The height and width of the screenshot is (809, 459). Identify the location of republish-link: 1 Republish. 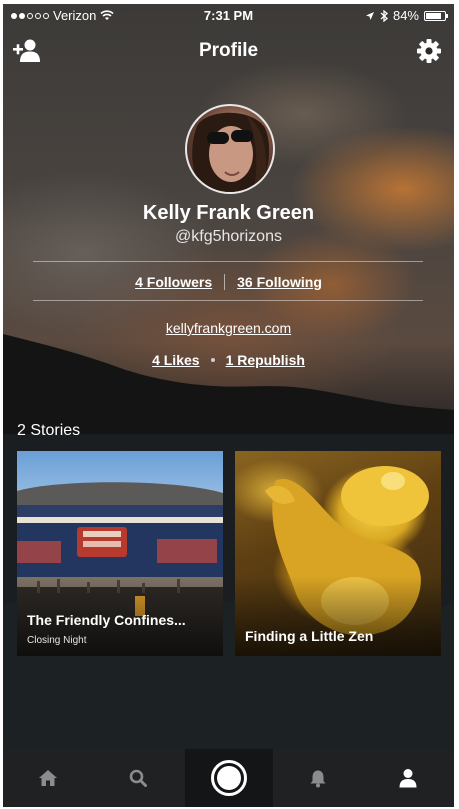
(265, 360).